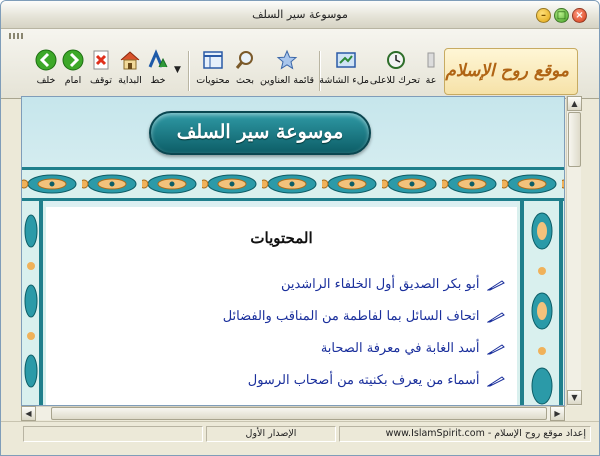 This screenshot has height=456, width=600. Describe the element at coordinates (380, 284) in the screenshot. I see `book-link: أبو بكر الصديق أول الخلفاء الراشدين` at that location.